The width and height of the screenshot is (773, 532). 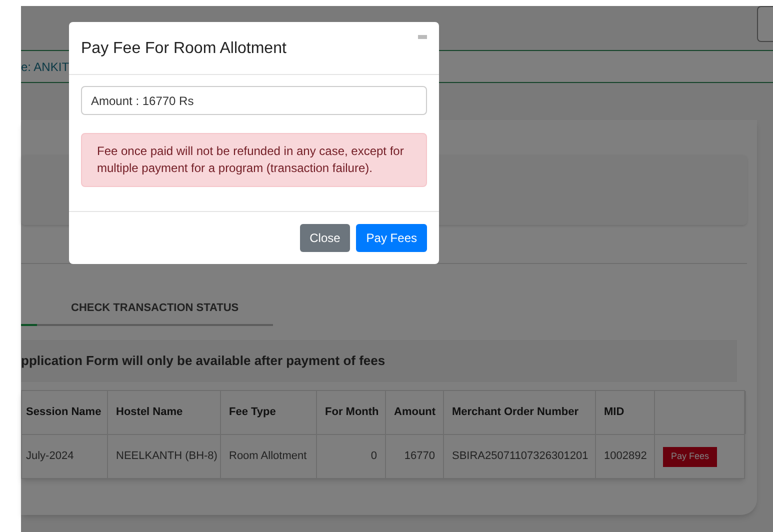 What do you see at coordinates (520, 456) in the screenshot?
I see `table-cell-text: SBIRA25071107326301201` at bounding box center [520, 456].